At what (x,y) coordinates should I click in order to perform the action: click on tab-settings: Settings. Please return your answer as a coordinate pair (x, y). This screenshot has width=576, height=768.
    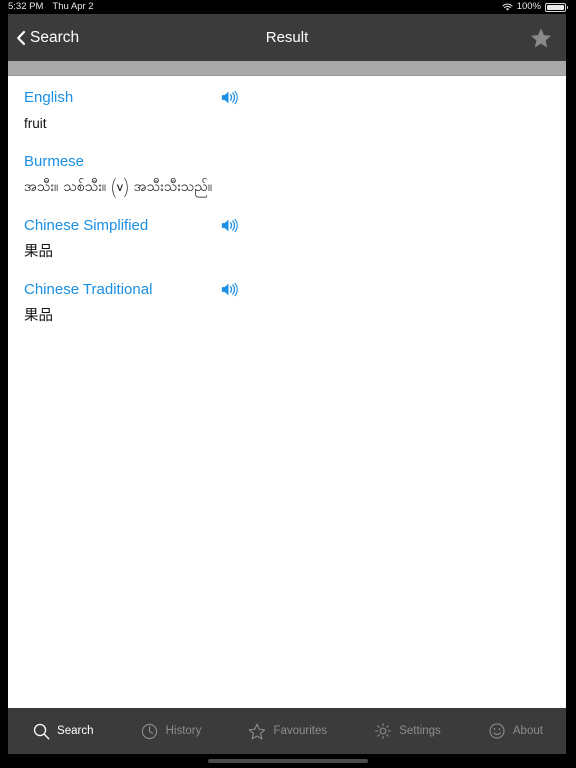
    Looking at the image, I should click on (407, 731).